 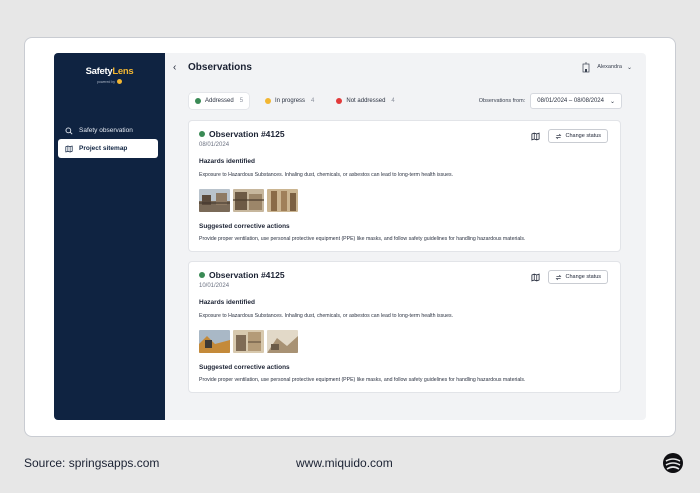 What do you see at coordinates (109, 71) in the screenshot?
I see `brand-name: SafetyLens` at bounding box center [109, 71].